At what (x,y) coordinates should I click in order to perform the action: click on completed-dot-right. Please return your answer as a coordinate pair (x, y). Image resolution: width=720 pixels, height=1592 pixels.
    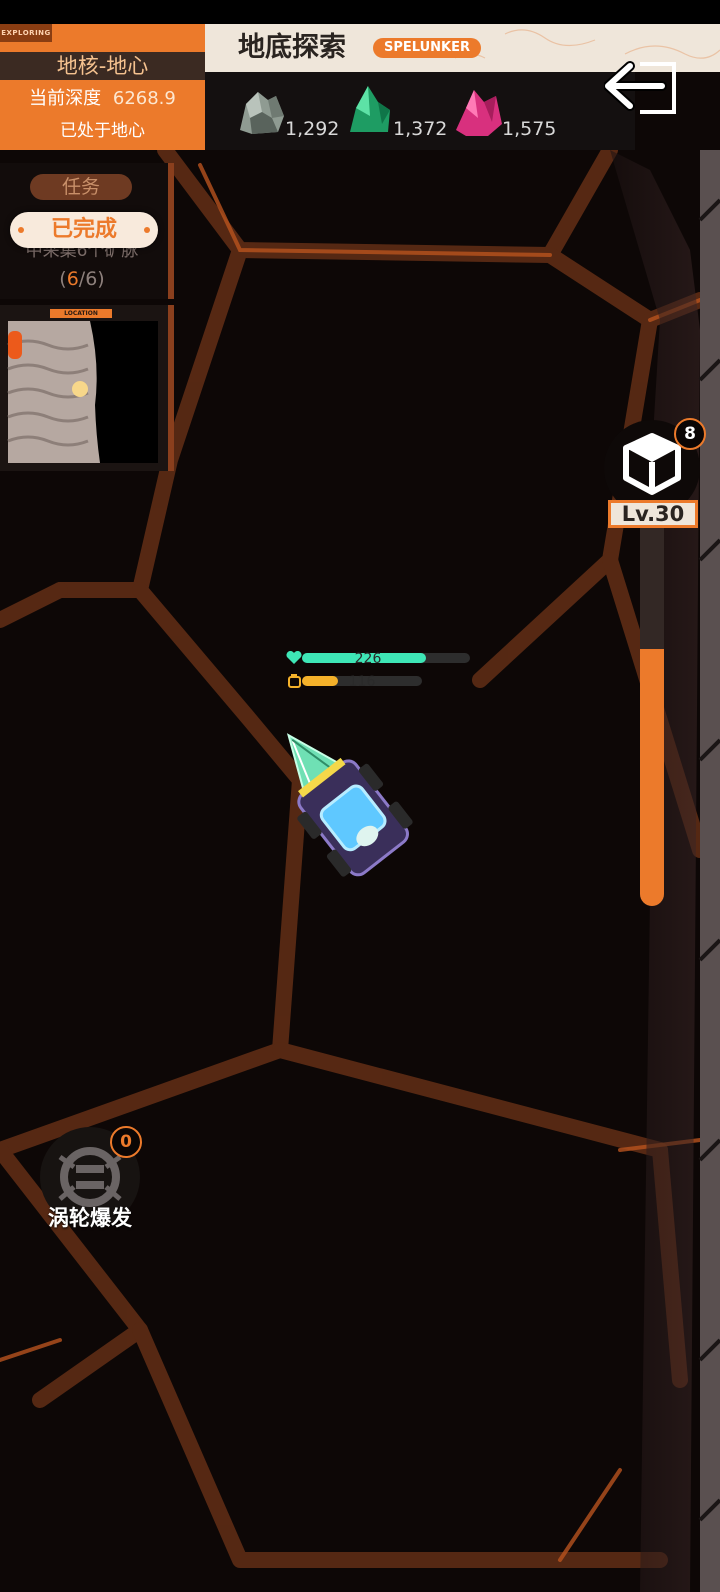
    Looking at the image, I should click on (147, 230).